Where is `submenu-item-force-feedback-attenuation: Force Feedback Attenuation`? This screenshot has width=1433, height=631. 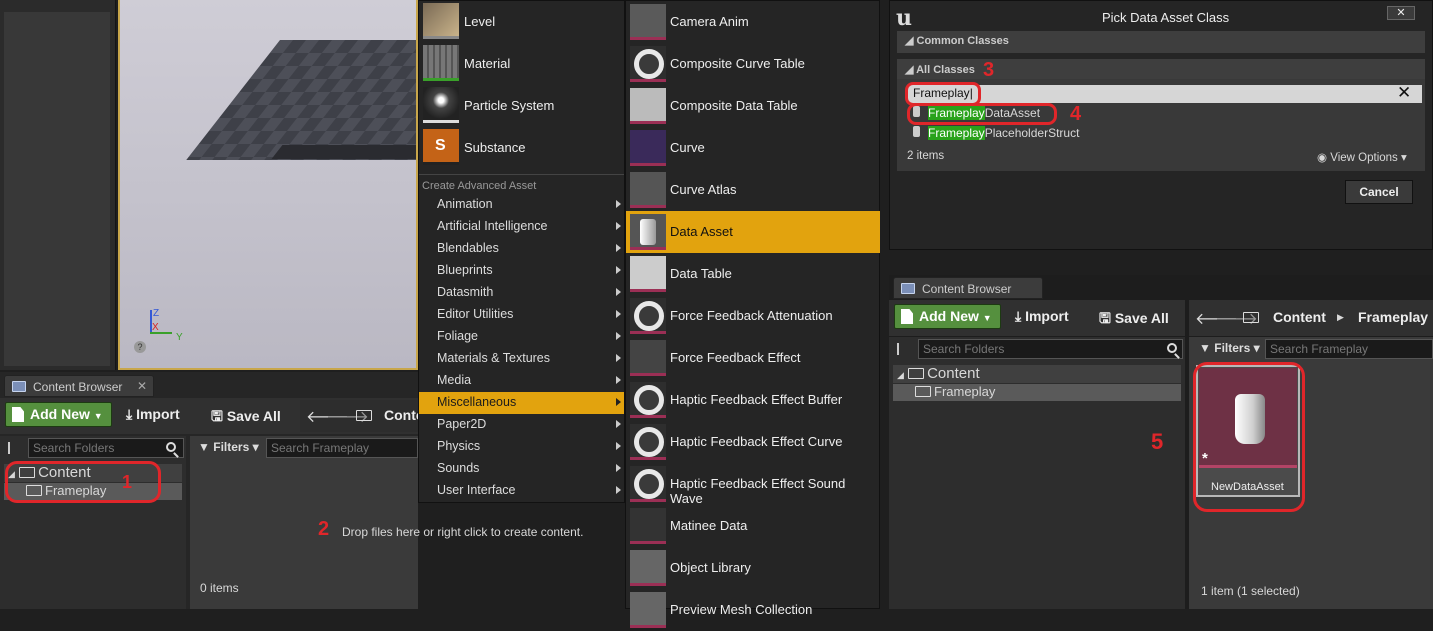
submenu-item-force-feedback-attenuation: Force Feedback Attenuation is located at coordinates (753, 316).